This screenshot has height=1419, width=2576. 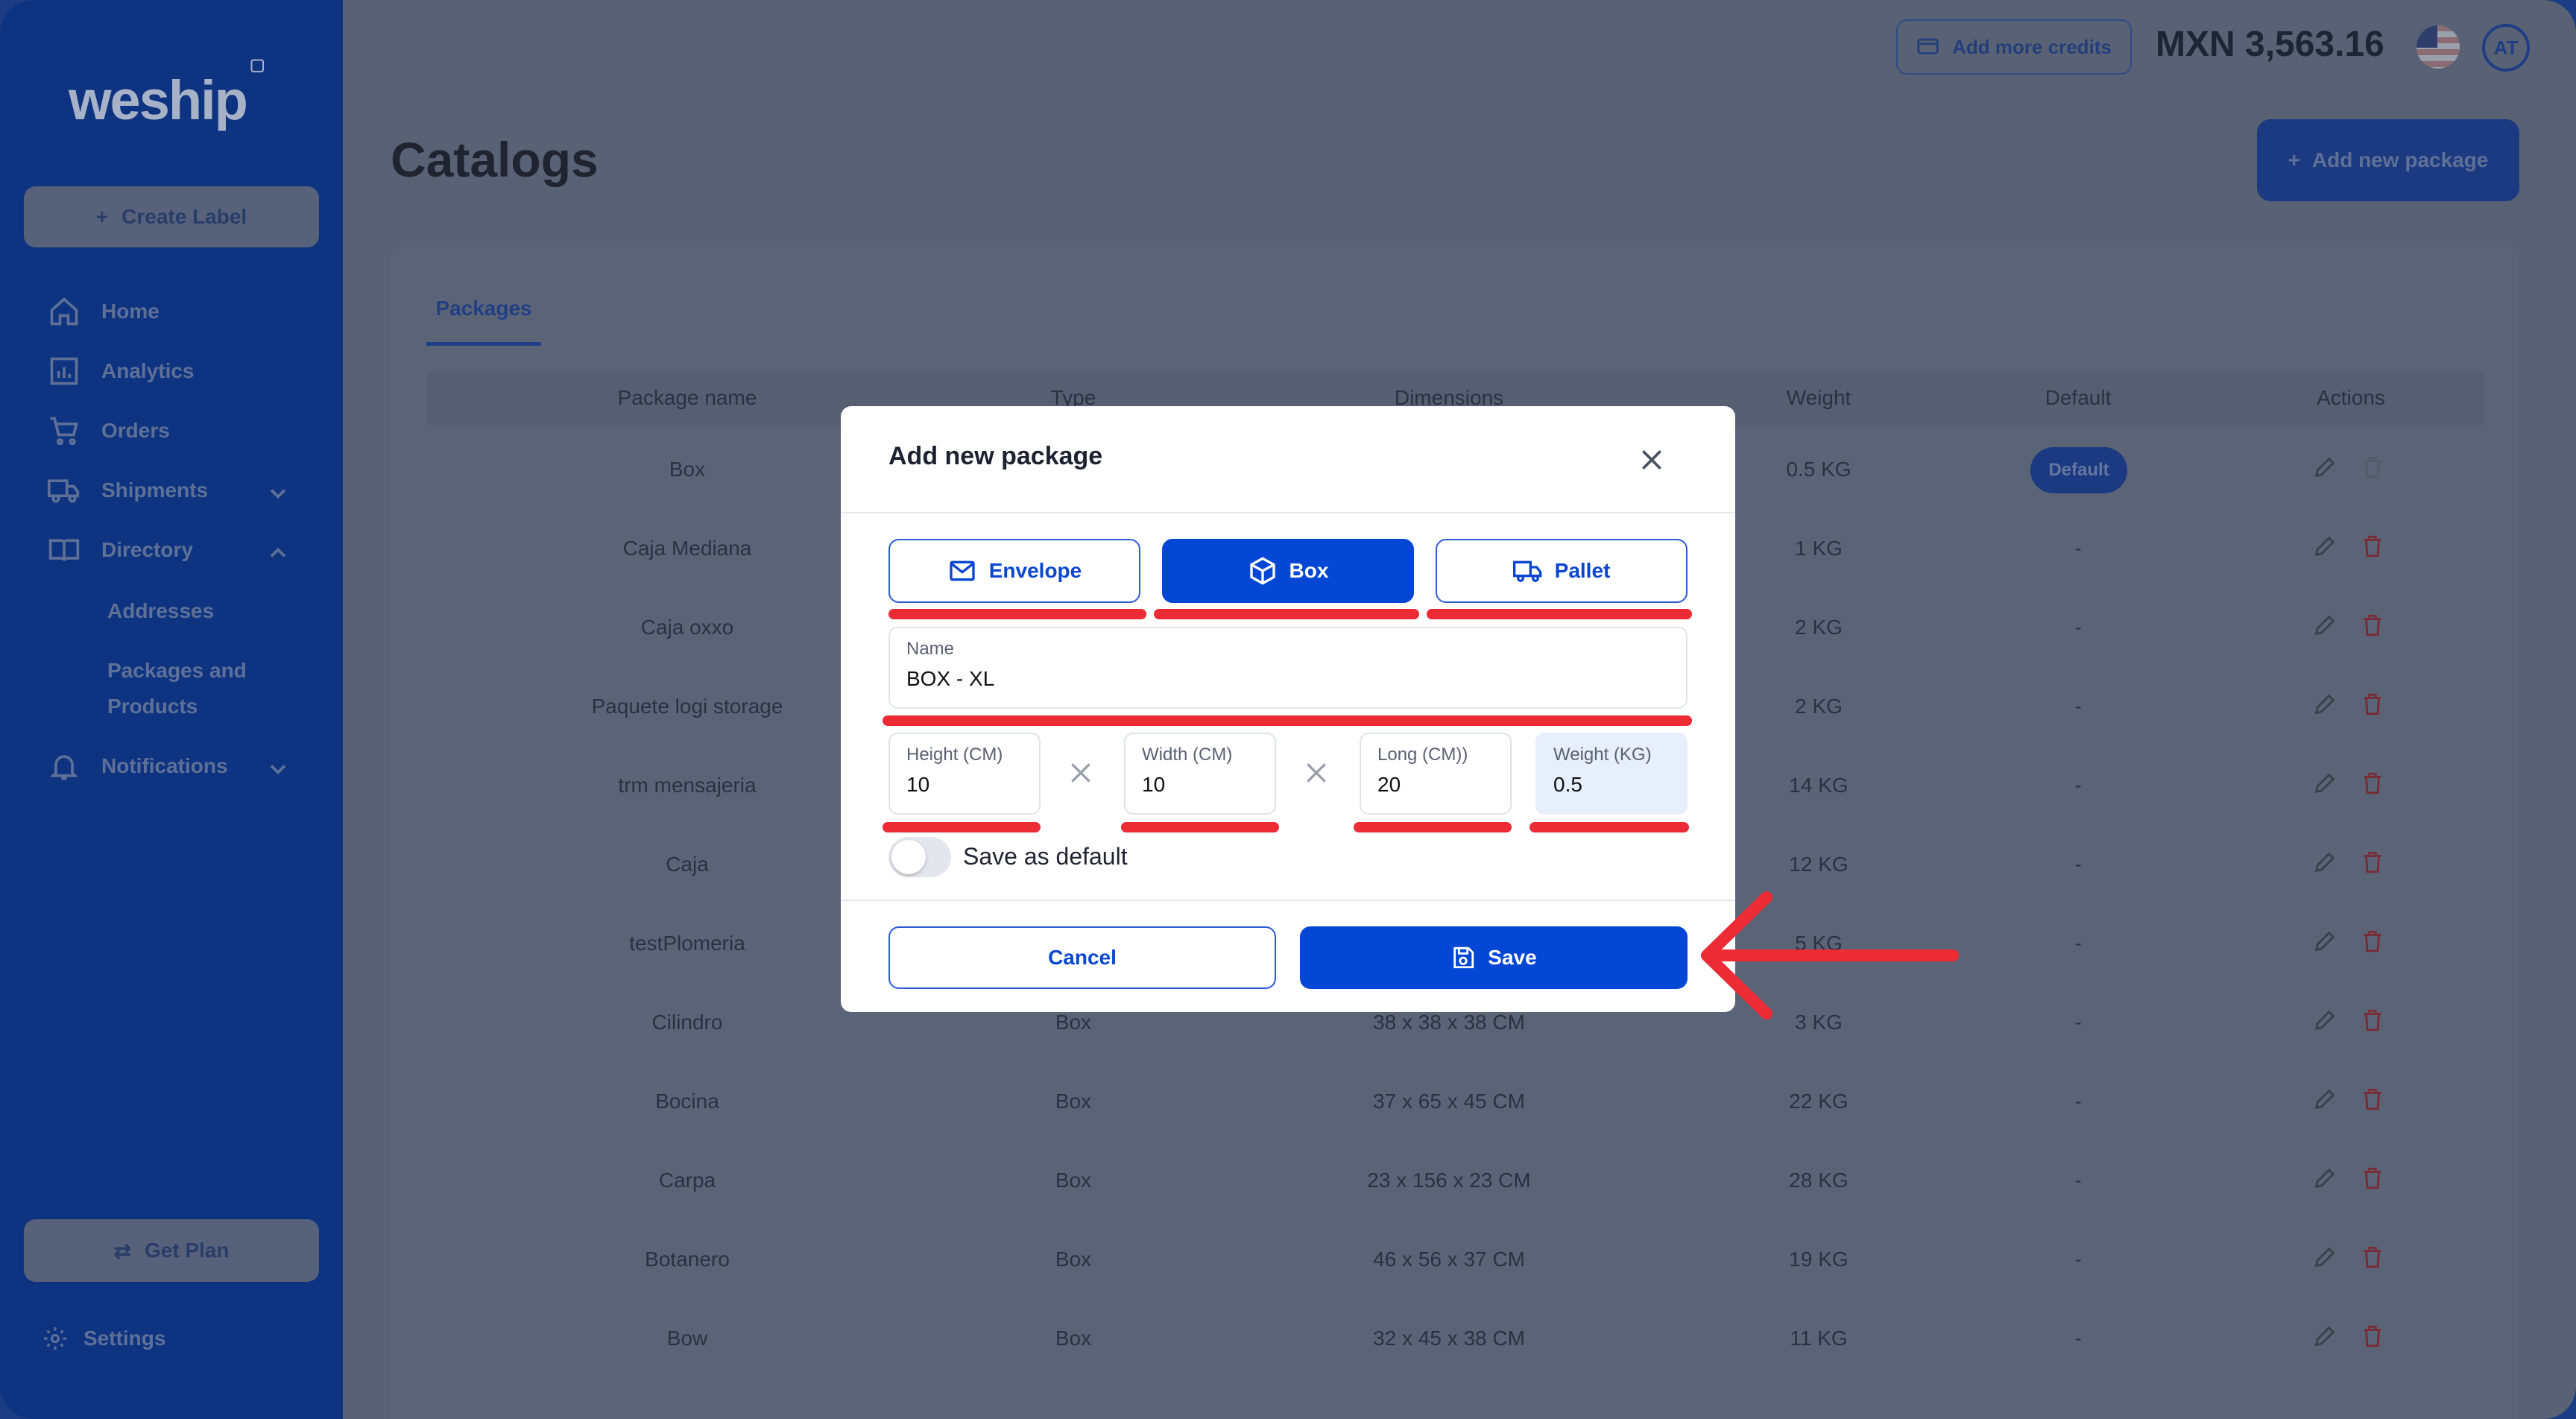 What do you see at coordinates (1449, 1259) in the screenshot?
I see `table-cell: 46 x 56 x 37 CM` at bounding box center [1449, 1259].